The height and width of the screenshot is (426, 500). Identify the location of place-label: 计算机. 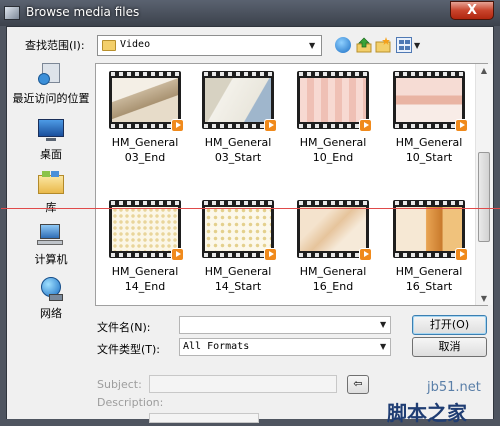
(51, 259).